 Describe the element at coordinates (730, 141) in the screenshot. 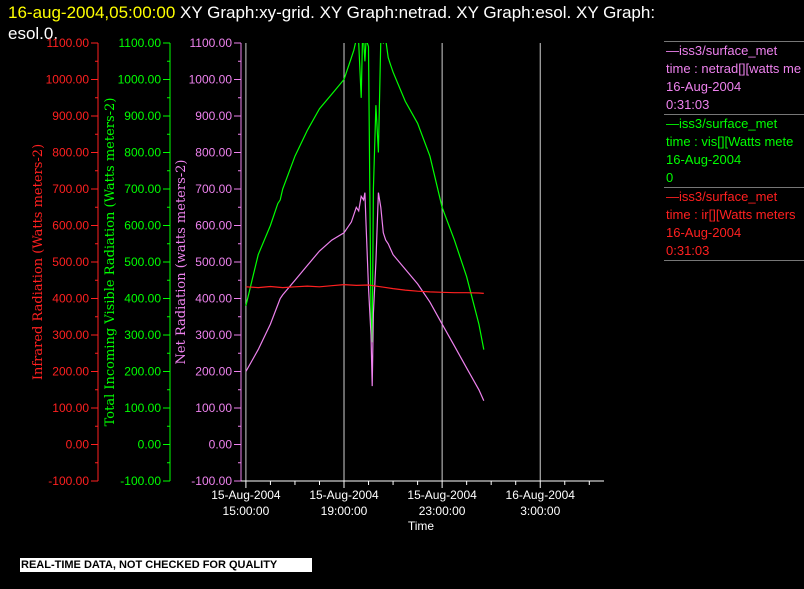

I see `legend-variable: time : vis[][Watts mete` at that location.